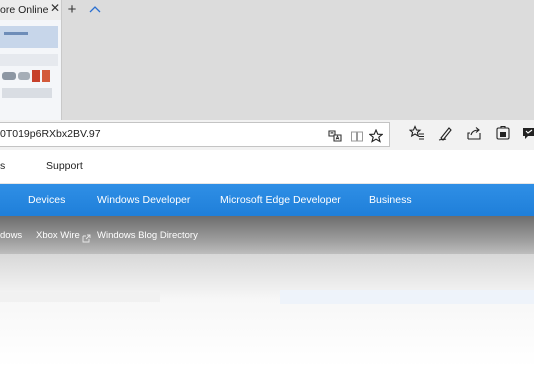  I want to click on url-text: 0T019p6RXbx2BV.97, so click(50, 134).